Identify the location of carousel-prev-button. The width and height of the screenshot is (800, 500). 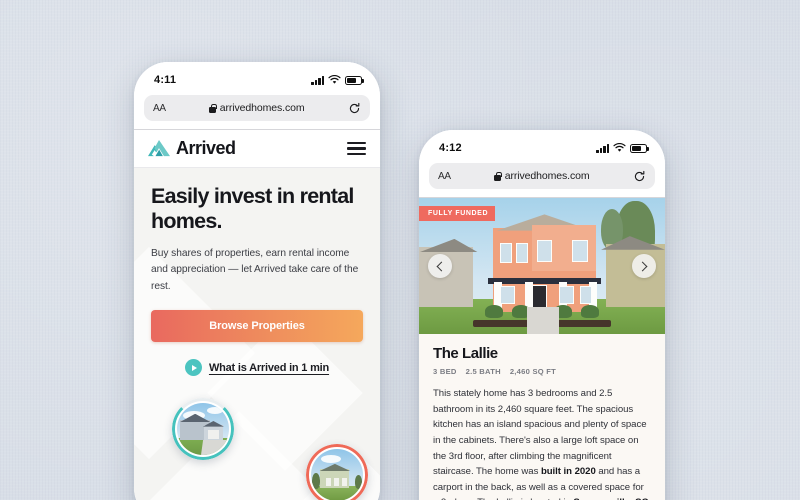
(440, 266).